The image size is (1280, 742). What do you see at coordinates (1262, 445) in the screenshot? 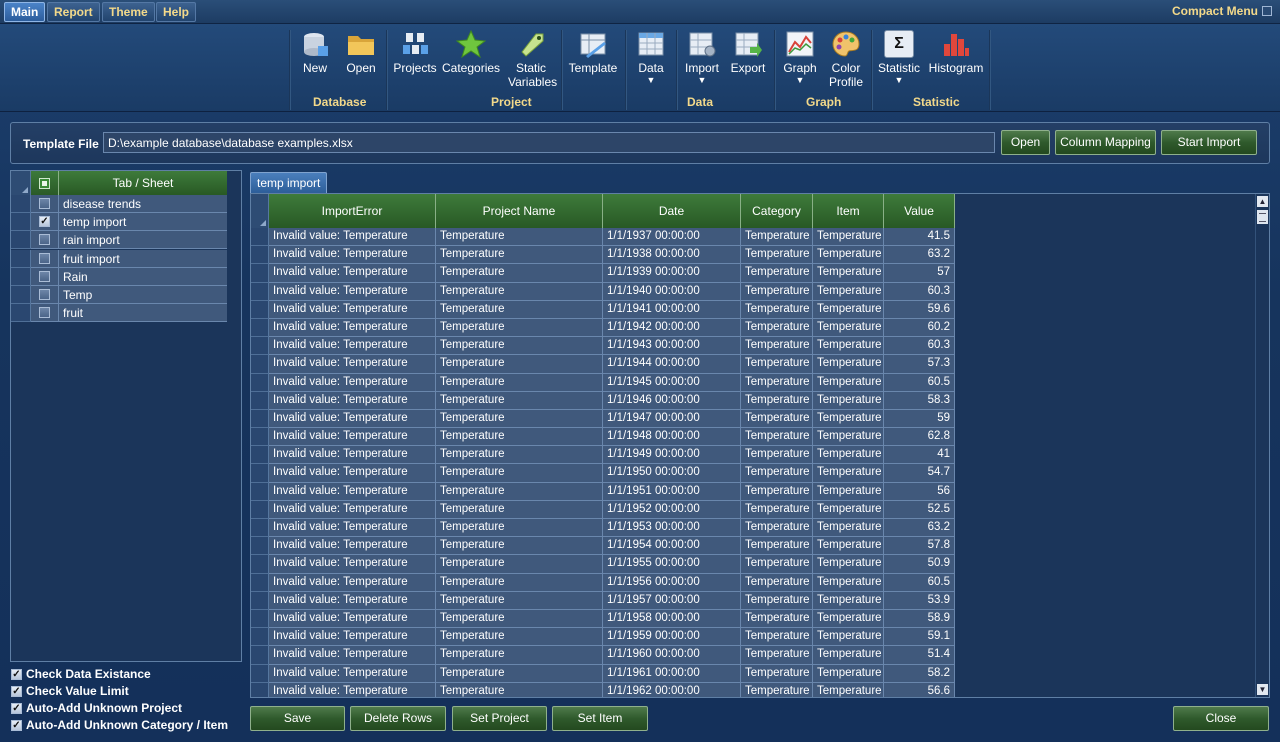
I see `vertical-scrollbar: ▲ ▼` at bounding box center [1262, 445].